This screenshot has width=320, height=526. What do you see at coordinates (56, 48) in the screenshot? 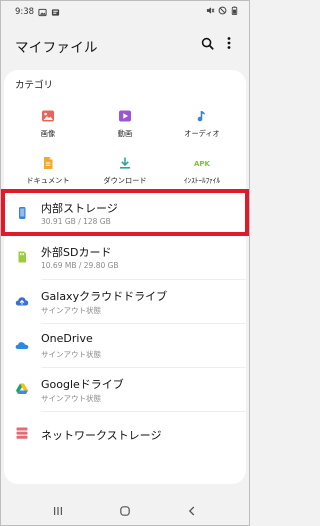
I see `page-title: マイファイル` at bounding box center [56, 48].